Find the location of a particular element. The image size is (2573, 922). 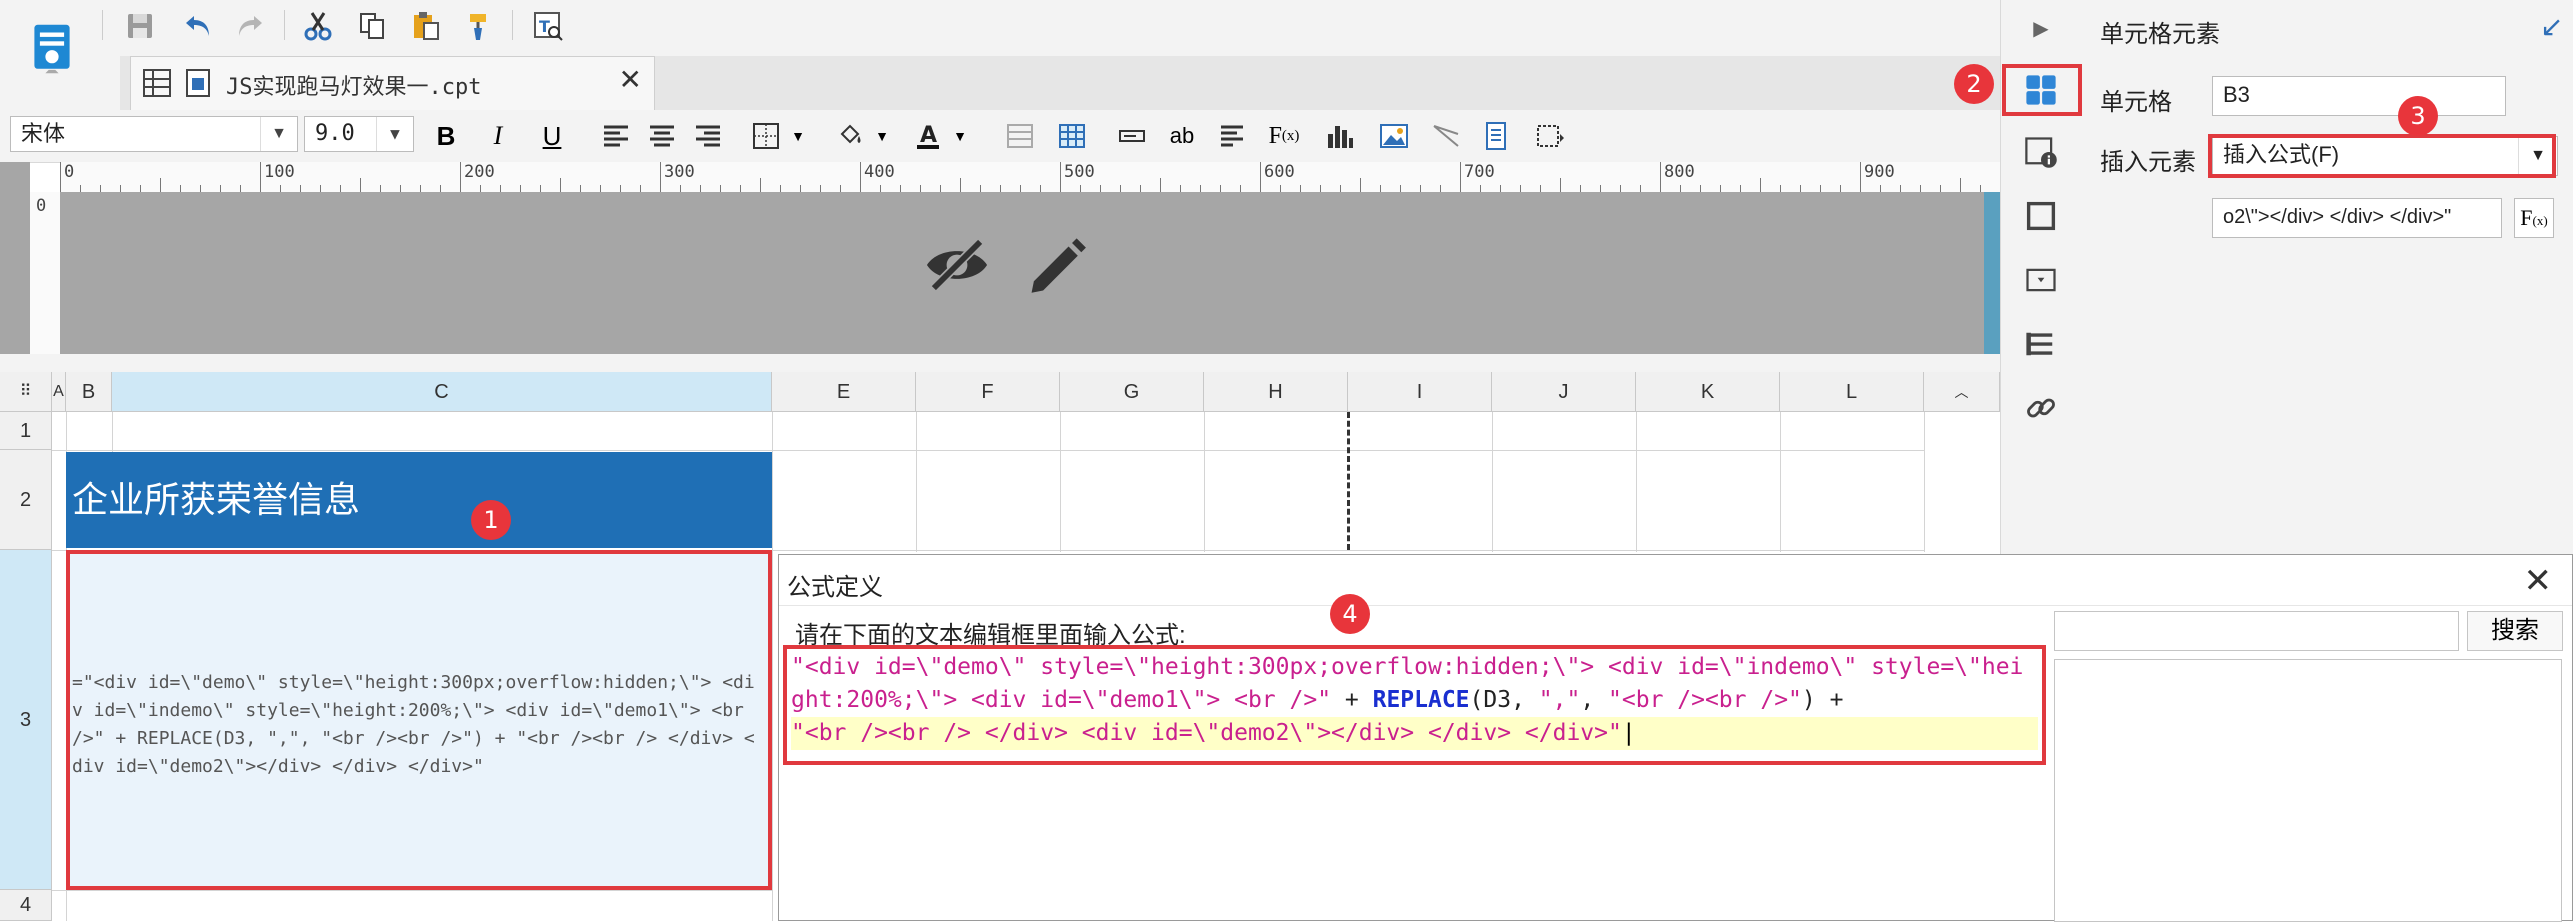

formula-token: ) + is located at coordinates (1822, 700).